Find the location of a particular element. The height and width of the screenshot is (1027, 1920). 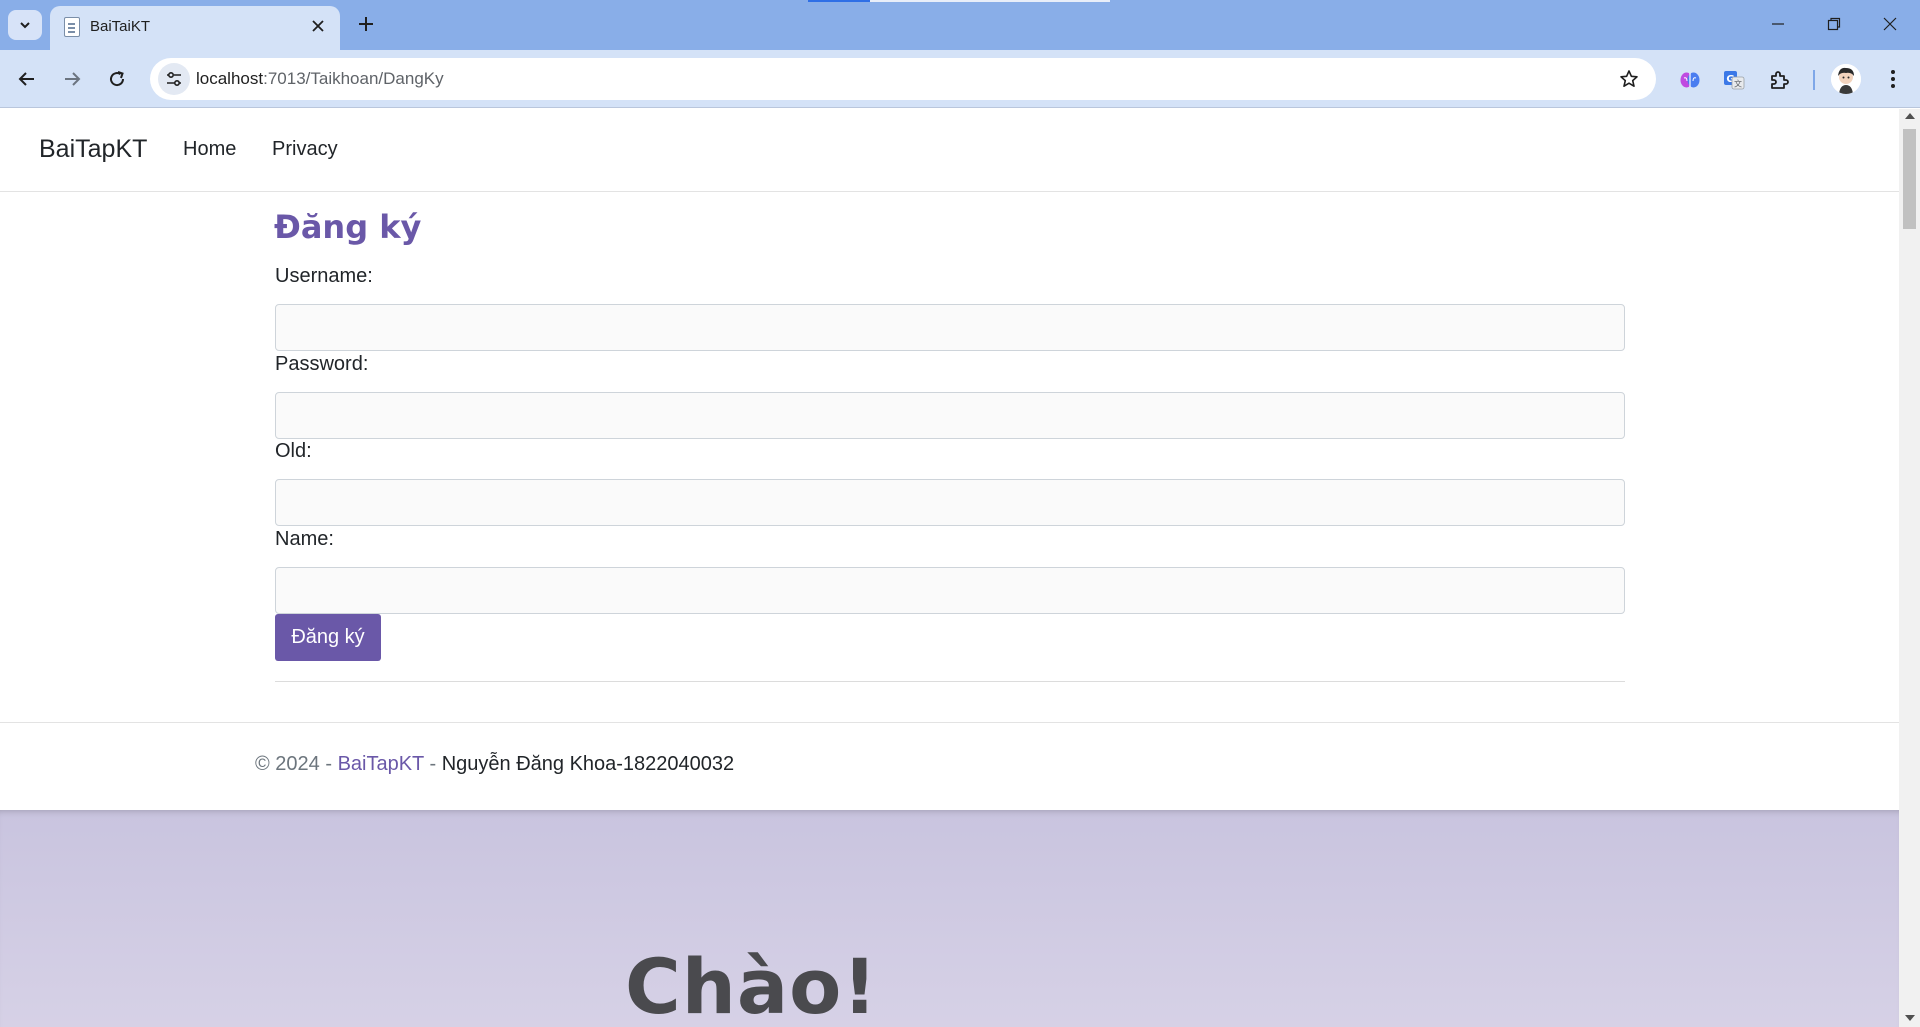

forward-button is located at coordinates (72, 79).